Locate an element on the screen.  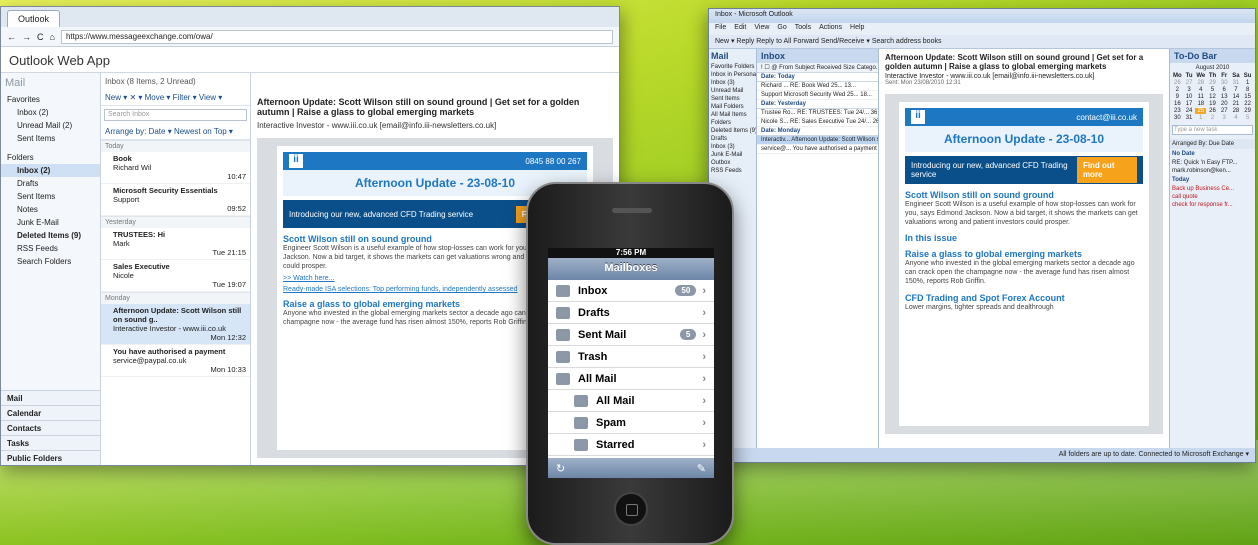
calendar-day: 20 is located at coordinates (1224, 104).